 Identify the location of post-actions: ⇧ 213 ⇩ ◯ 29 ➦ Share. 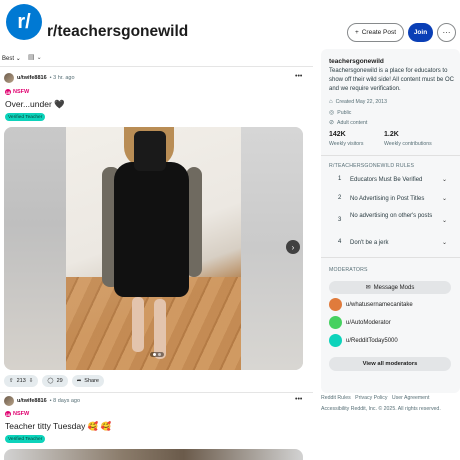
(54, 381).